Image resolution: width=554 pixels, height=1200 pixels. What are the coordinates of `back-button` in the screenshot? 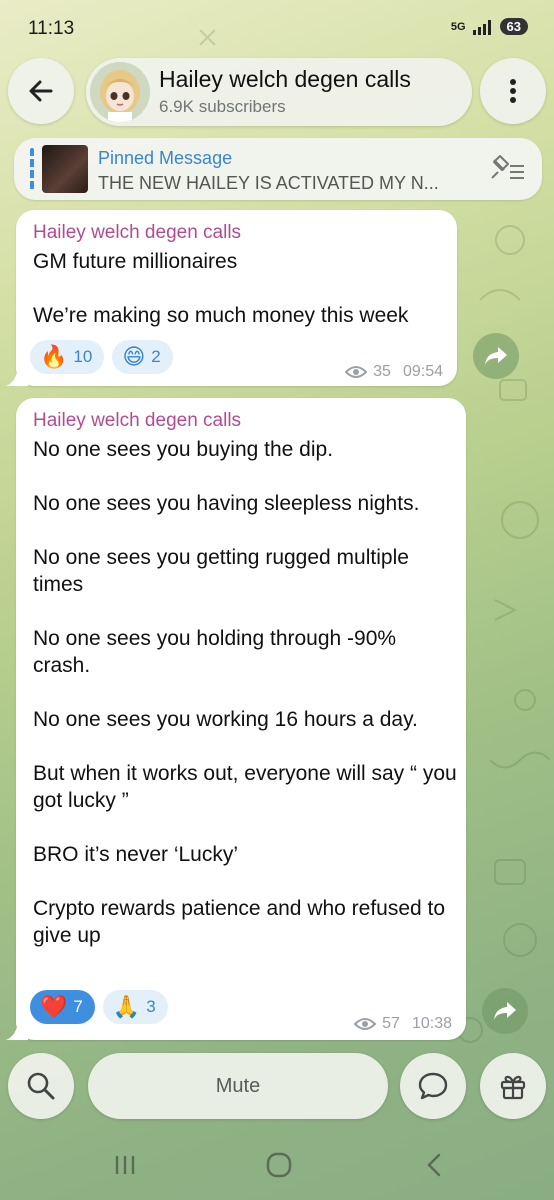 It's located at (41, 91).